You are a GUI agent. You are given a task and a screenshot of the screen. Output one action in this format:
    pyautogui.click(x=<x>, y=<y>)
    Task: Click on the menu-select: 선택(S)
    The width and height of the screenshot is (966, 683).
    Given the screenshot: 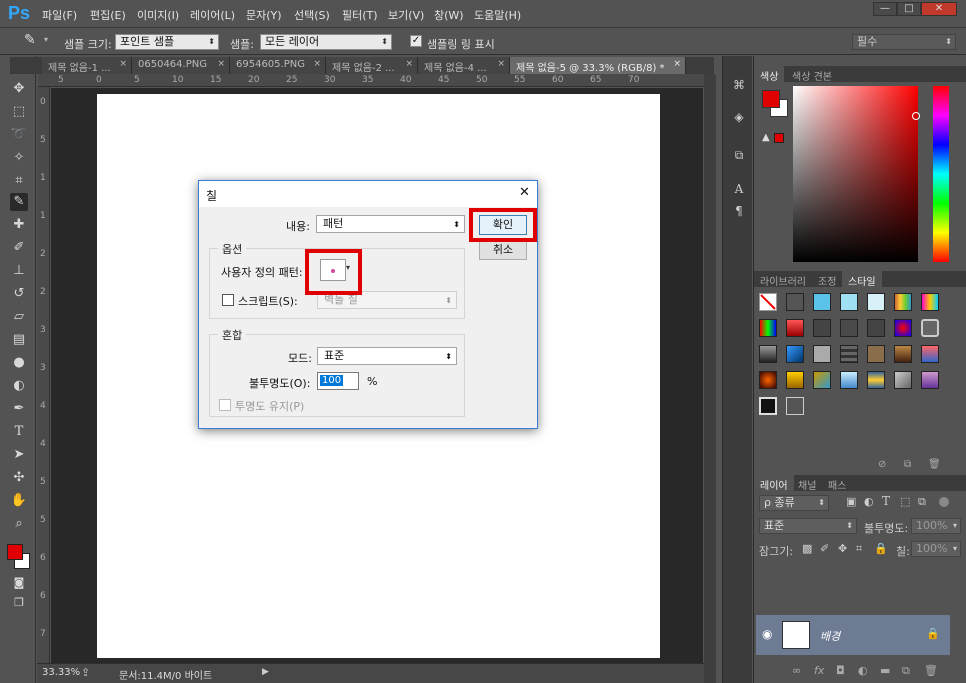 What is the action you would take?
    pyautogui.click(x=312, y=15)
    